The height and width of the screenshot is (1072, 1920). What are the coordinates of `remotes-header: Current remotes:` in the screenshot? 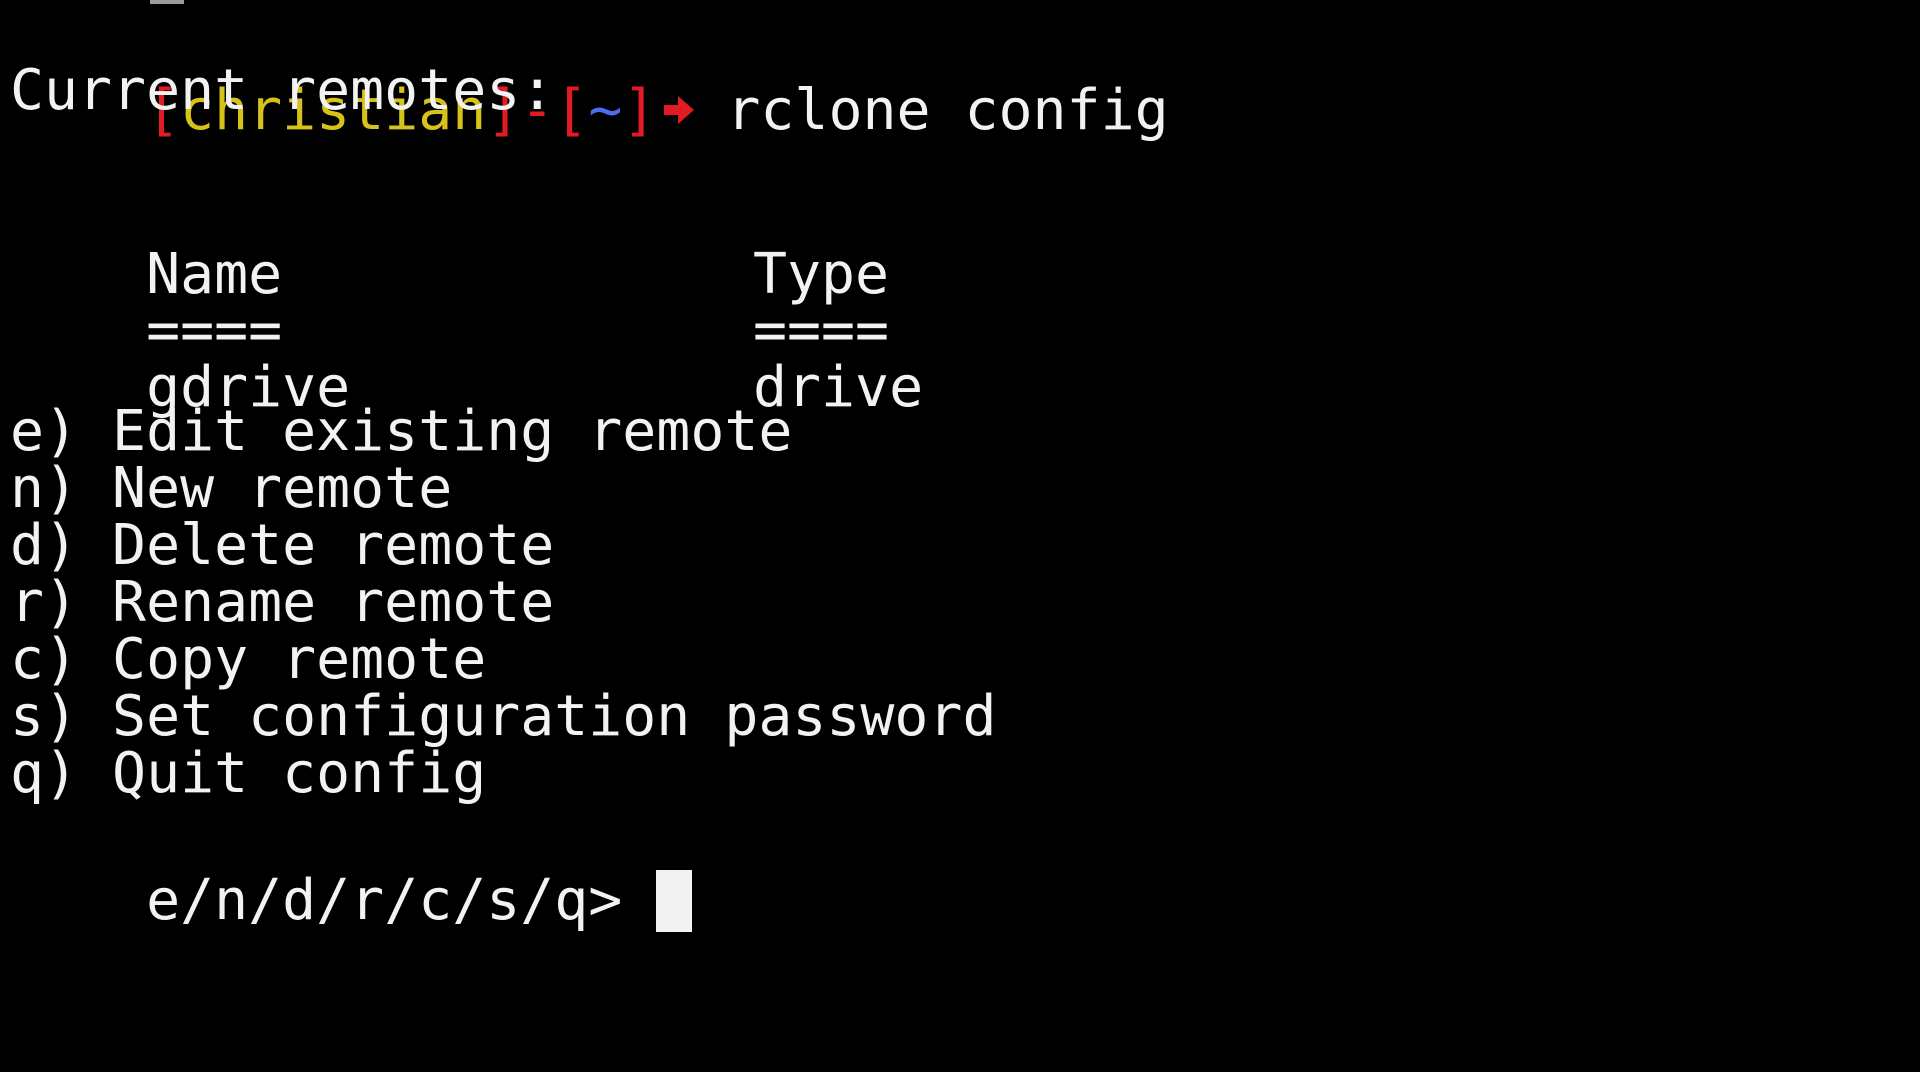 It's located at (282, 90).